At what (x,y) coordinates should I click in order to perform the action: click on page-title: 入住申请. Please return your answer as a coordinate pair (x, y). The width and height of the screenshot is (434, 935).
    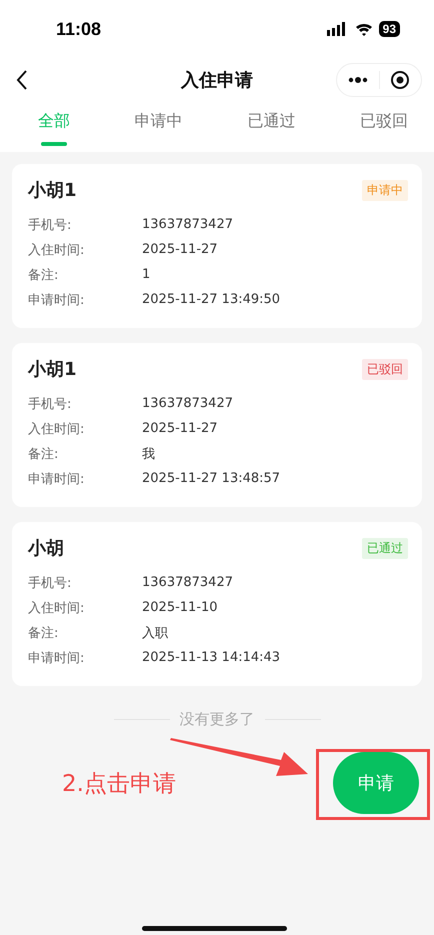
    Looking at the image, I should click on (217, 80).